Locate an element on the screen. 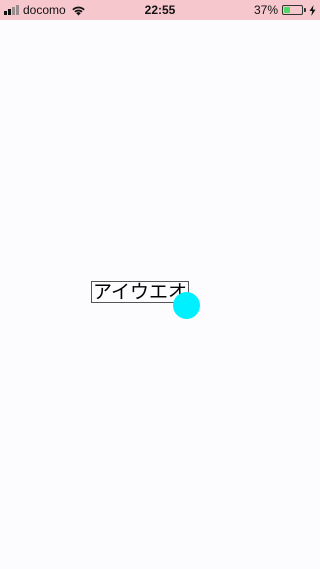 This screenshot has height=569, width=320. battery-icon is located at coordinates (292, 10).